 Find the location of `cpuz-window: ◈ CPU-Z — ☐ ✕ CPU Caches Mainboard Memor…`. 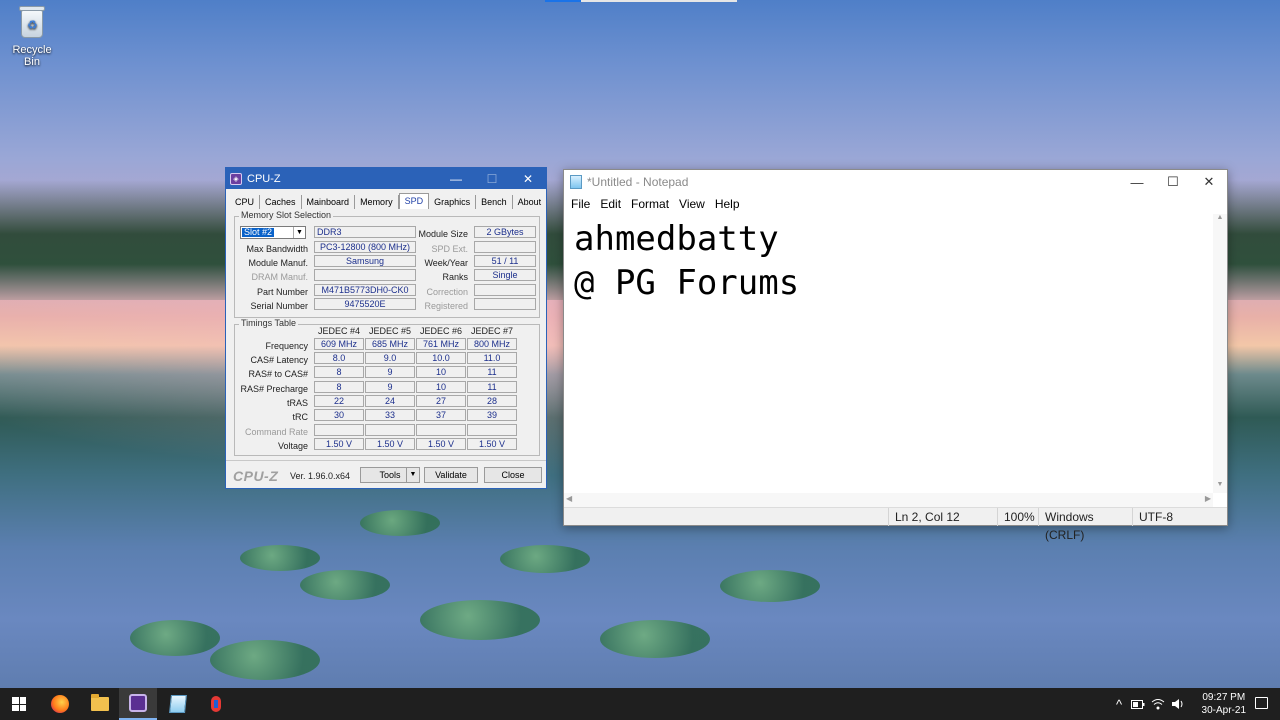

cpuz-window: ◈ CPU-Z — ☐ ✕ CPU Caches Mainboard Memor… is located at coordinates (386, 328).